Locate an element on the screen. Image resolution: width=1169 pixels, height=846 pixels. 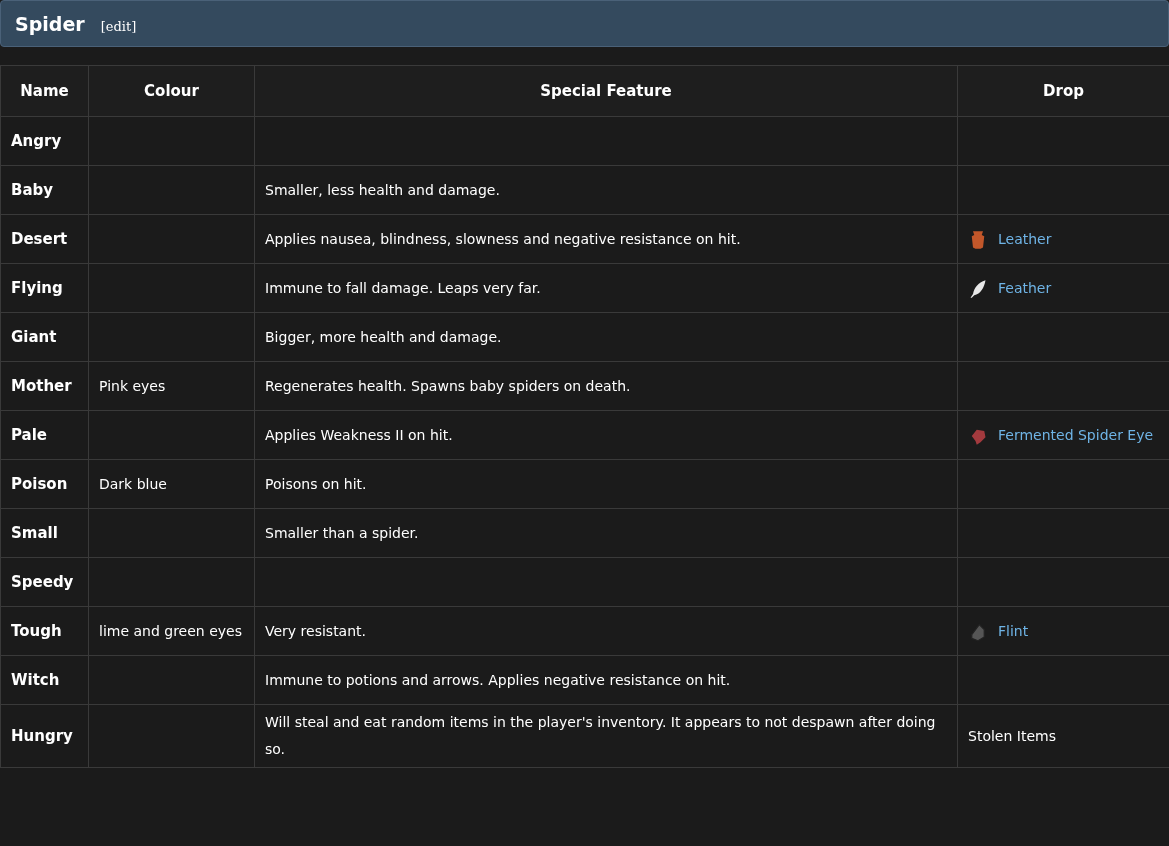
name-cell: Mother is located at coordinates (44, 386).